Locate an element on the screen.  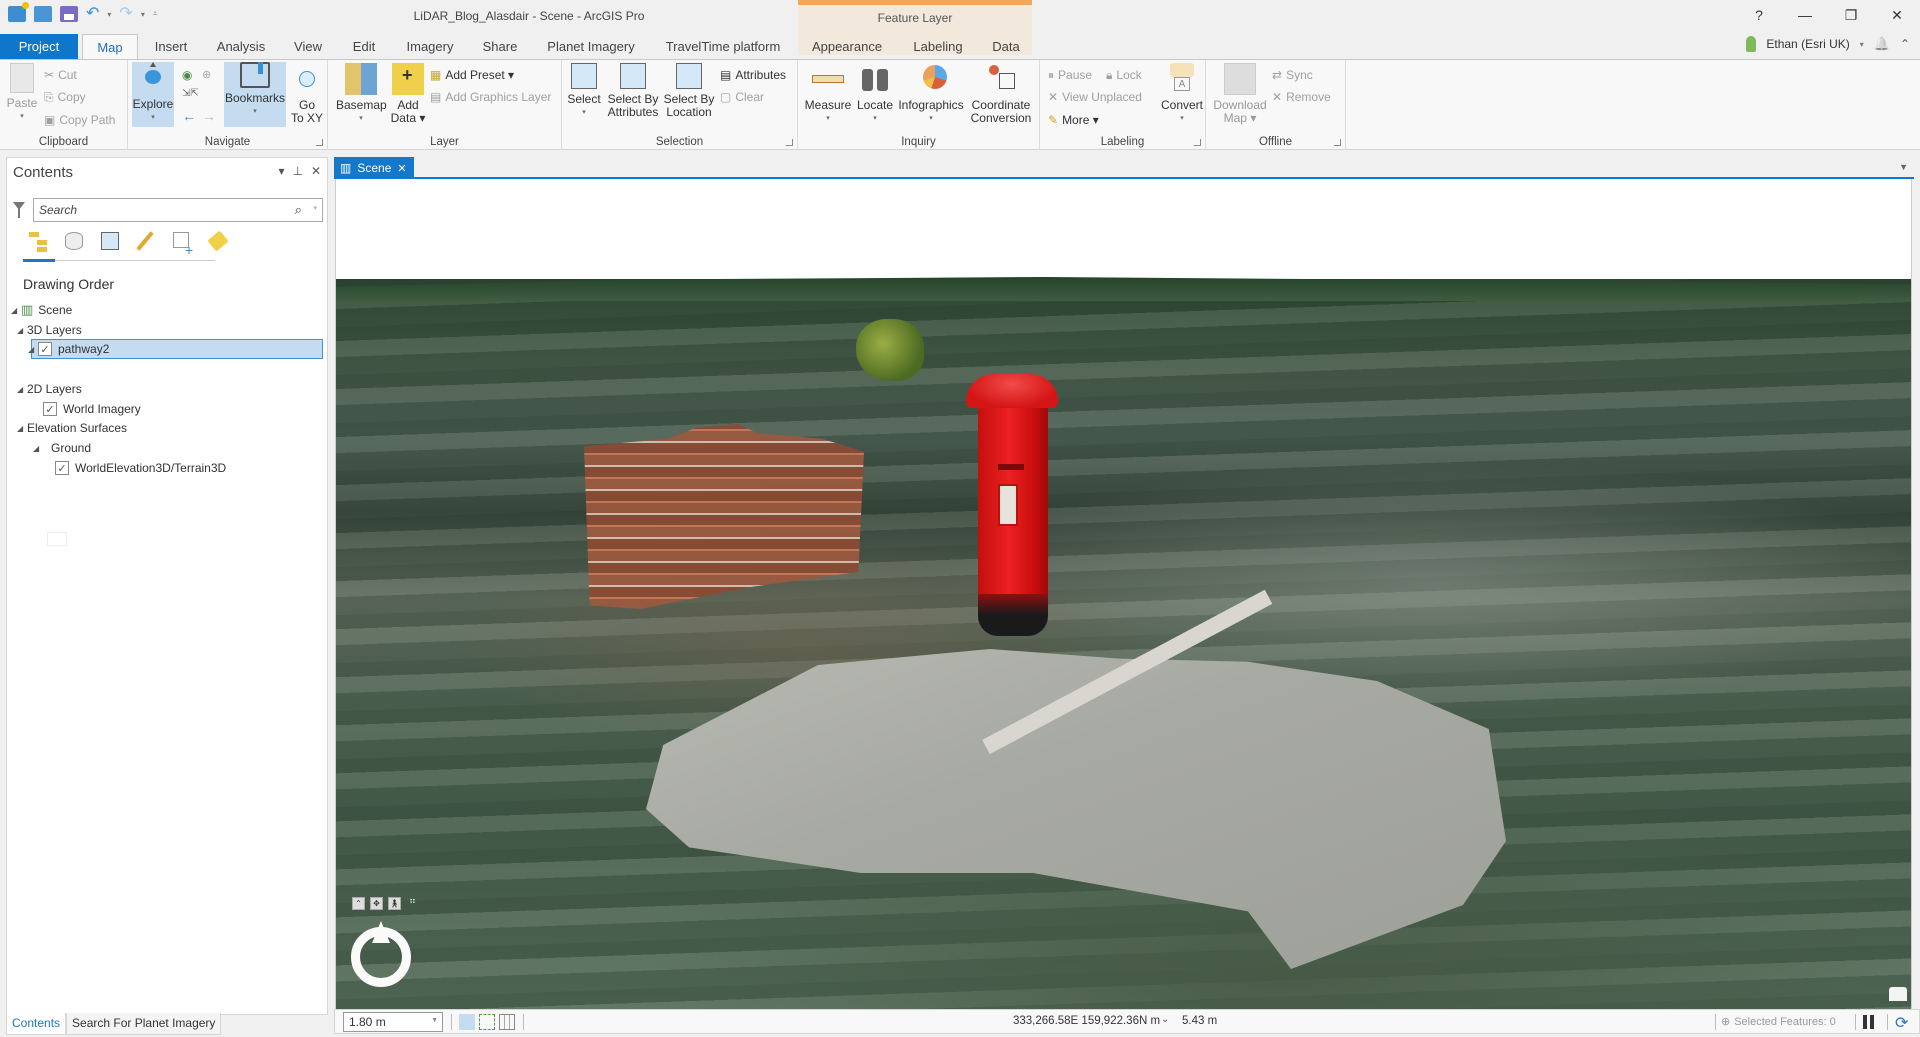
navigator-first-person-icon: 🚶︎ is located at coordinates (394, 903).